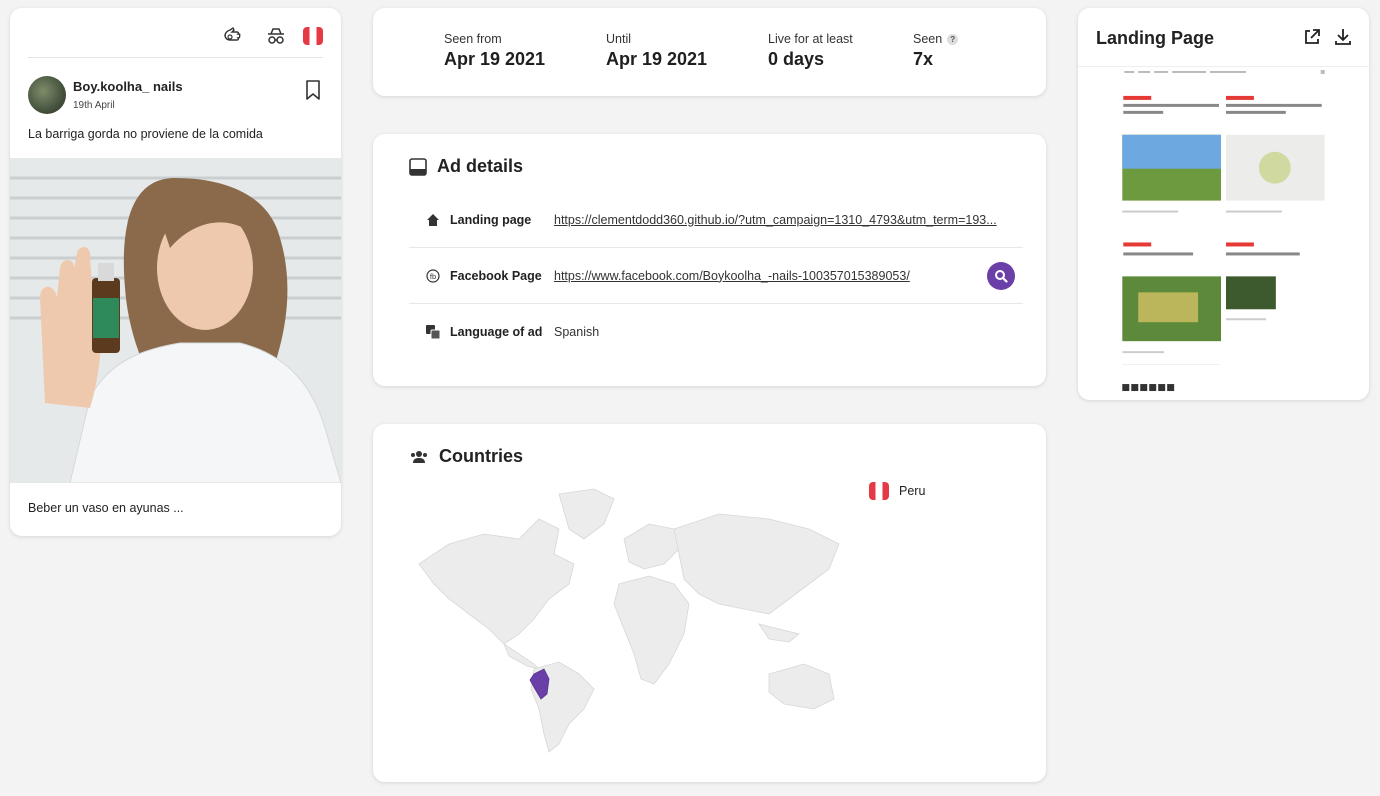 The image size is (1380, 796). What do you see at coordinates (577, 332) in the screenshot?
I see `language-value: Spanish` at bounding box center [577, 332].